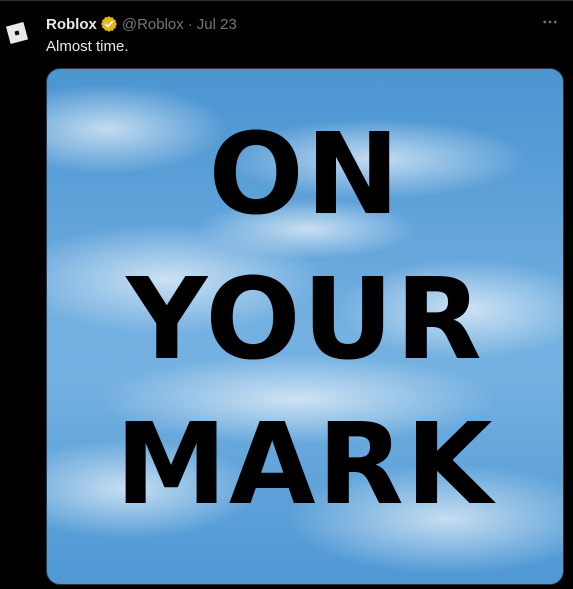  What do you see at coordinates (87, 46) in the screenshot?
I see `tweet-text: Almost time.` at bounding box center [87, 46].